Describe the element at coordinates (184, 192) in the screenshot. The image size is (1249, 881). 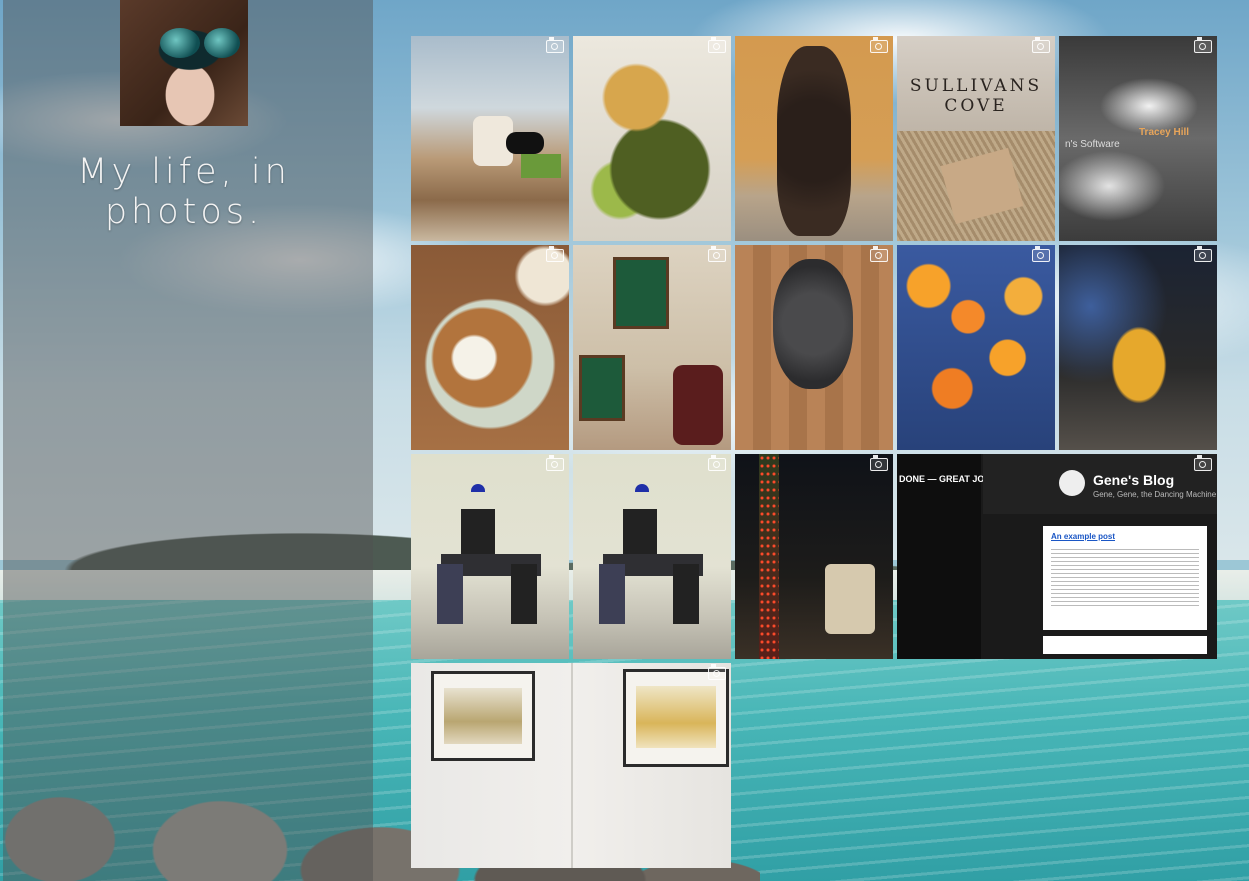
I see `site-title: My life, in photos.` at that location.